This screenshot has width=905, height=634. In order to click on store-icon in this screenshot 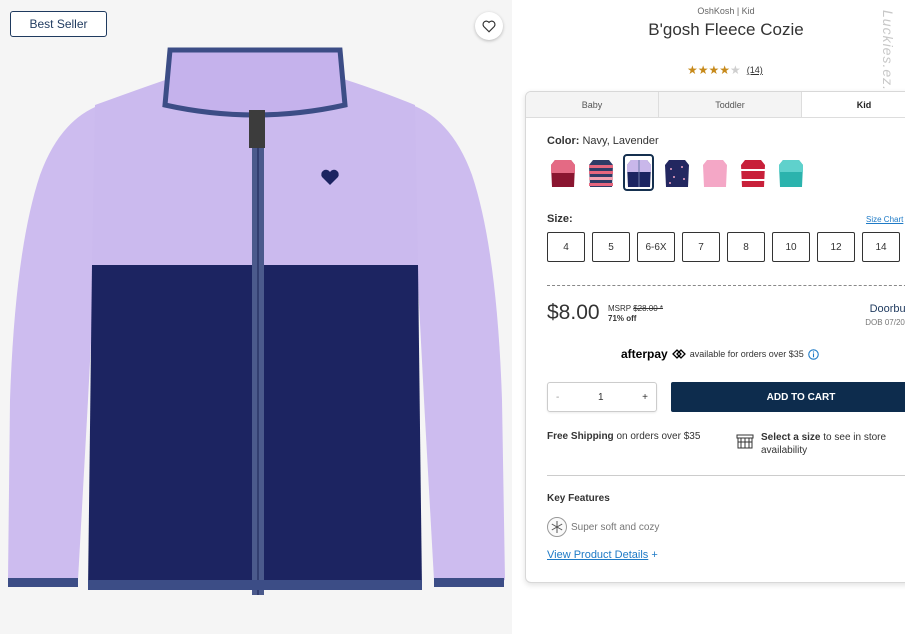, I will do `click(745, 441)`.